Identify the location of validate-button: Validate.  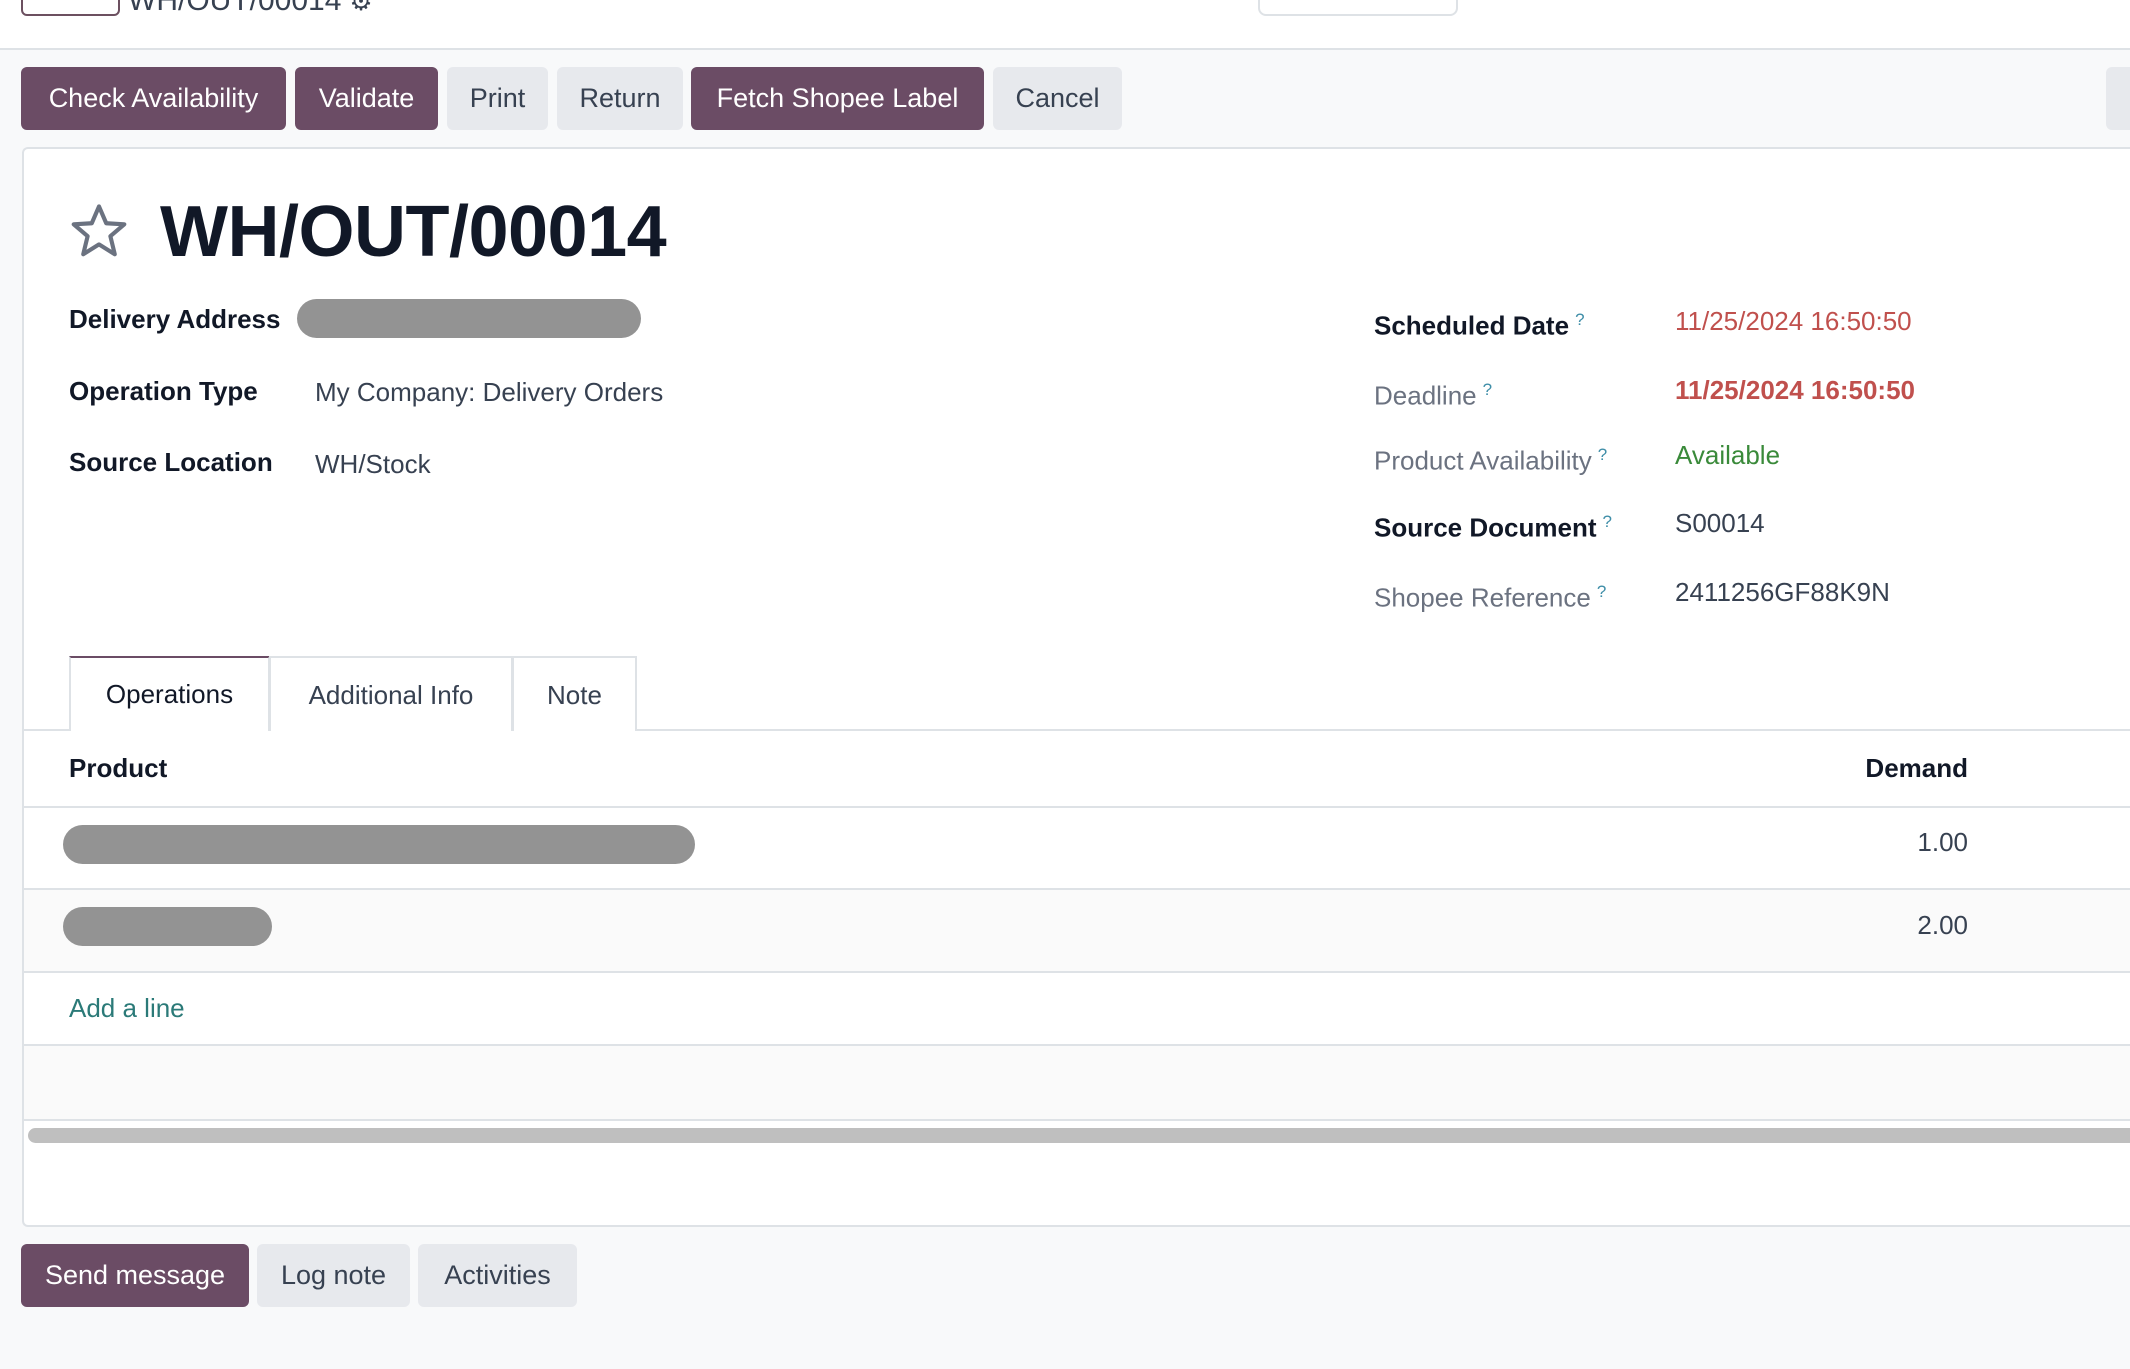
(366, 98).